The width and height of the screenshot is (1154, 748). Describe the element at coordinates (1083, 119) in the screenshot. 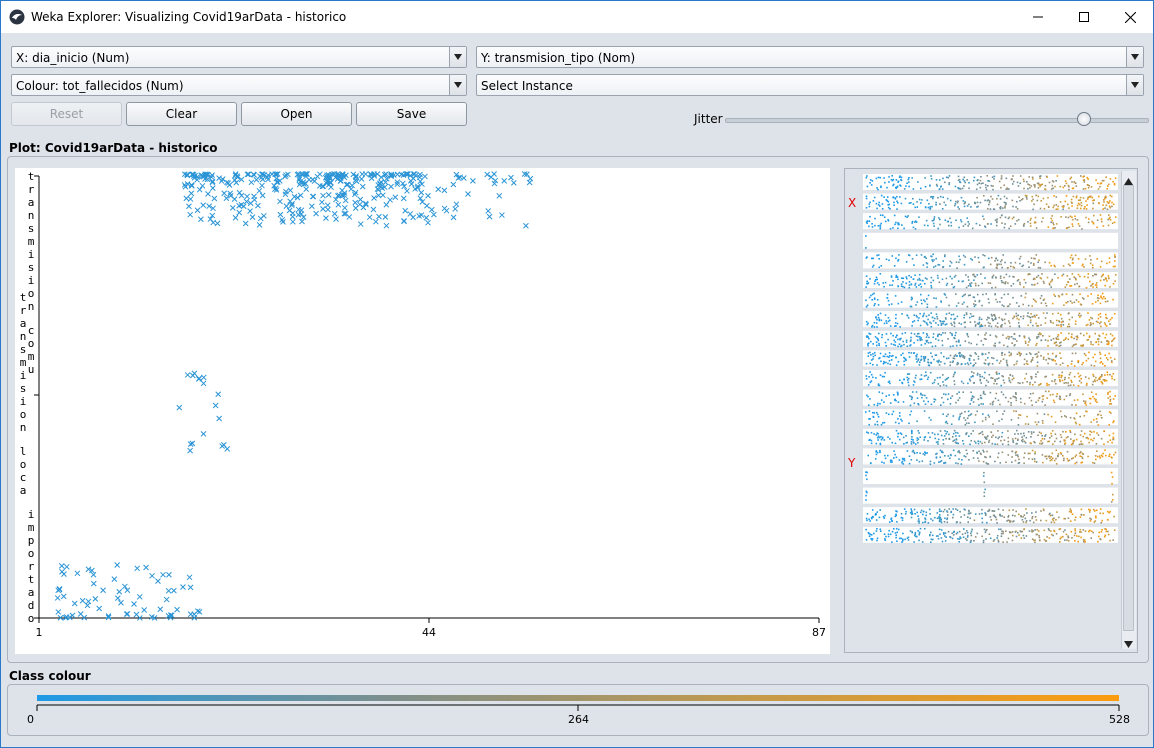

I see `jitter-slider-thumb` at that location.